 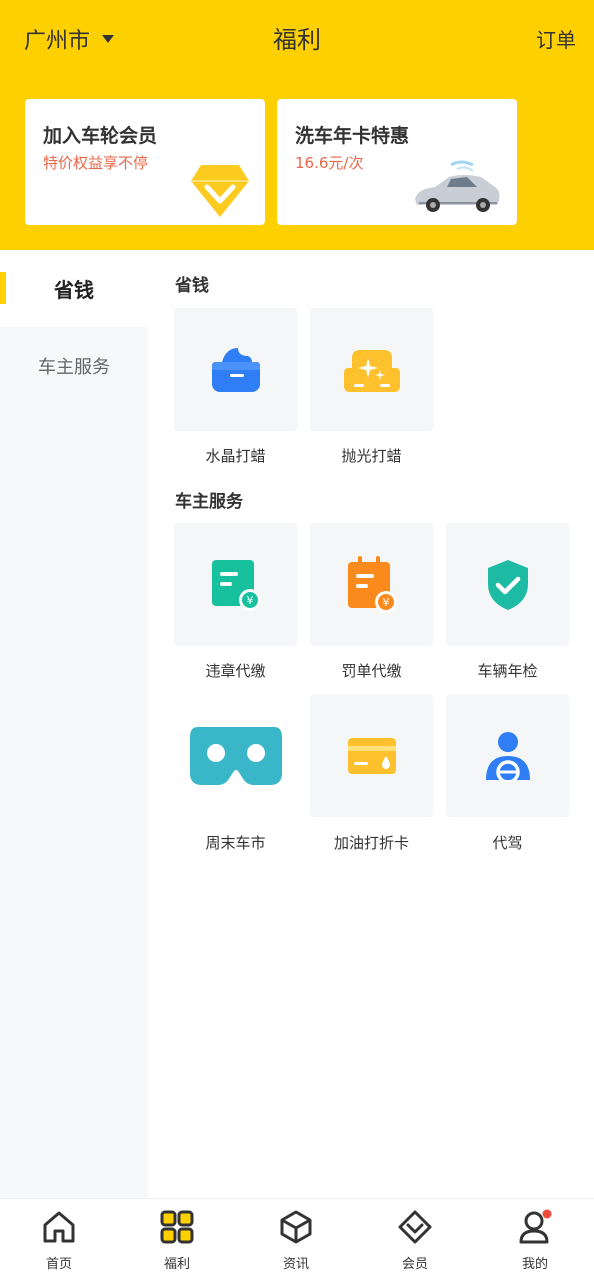 I want to click on polish-sparkle-icon, so click(x=371, y=370).